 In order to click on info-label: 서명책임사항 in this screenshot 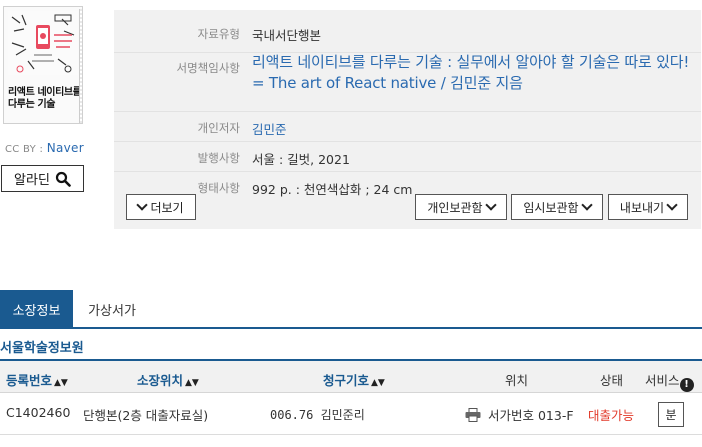, I will do `click(208, 68)`.